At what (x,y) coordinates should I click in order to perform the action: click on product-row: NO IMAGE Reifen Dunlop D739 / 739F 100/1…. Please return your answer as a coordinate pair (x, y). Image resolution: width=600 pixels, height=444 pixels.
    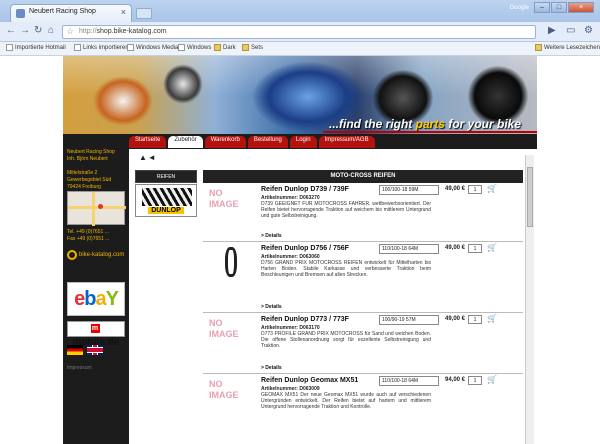
    Looking at the image, I should click on (363, 213).